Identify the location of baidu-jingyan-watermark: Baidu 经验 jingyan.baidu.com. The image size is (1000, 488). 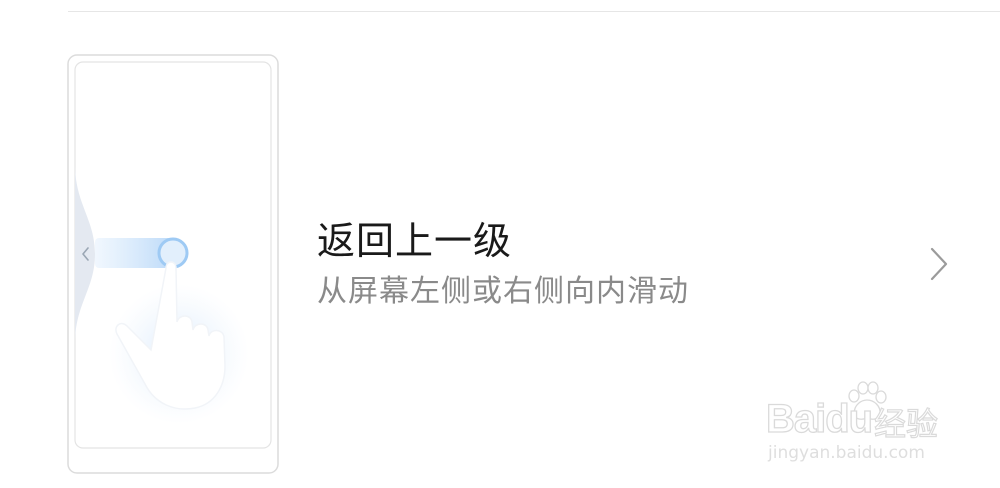
(855, 425).